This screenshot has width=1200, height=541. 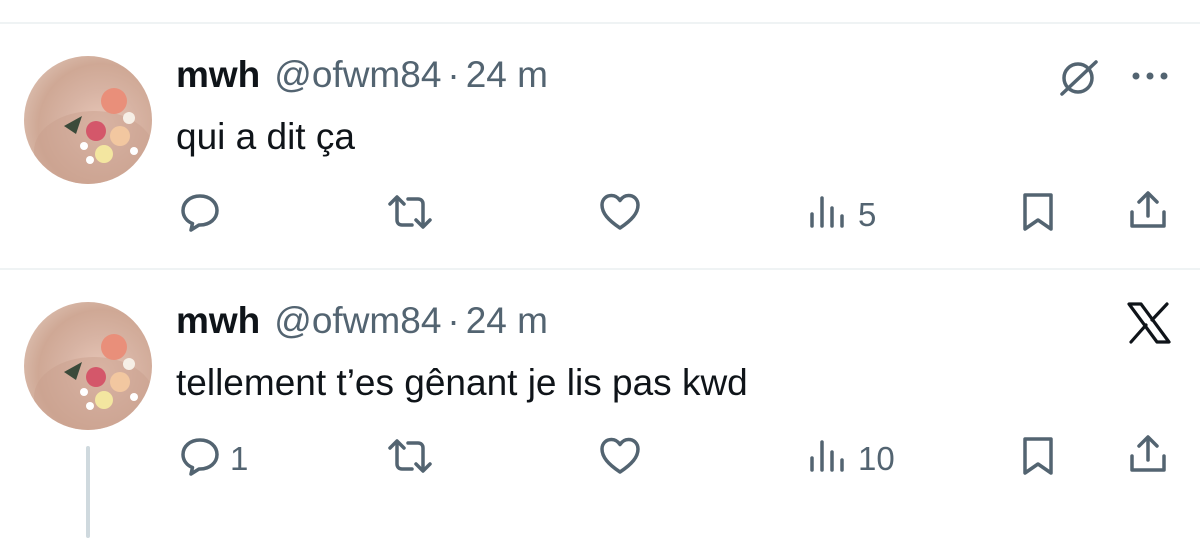 I want to click on reply-button: 1, so click(x=213, y=458).